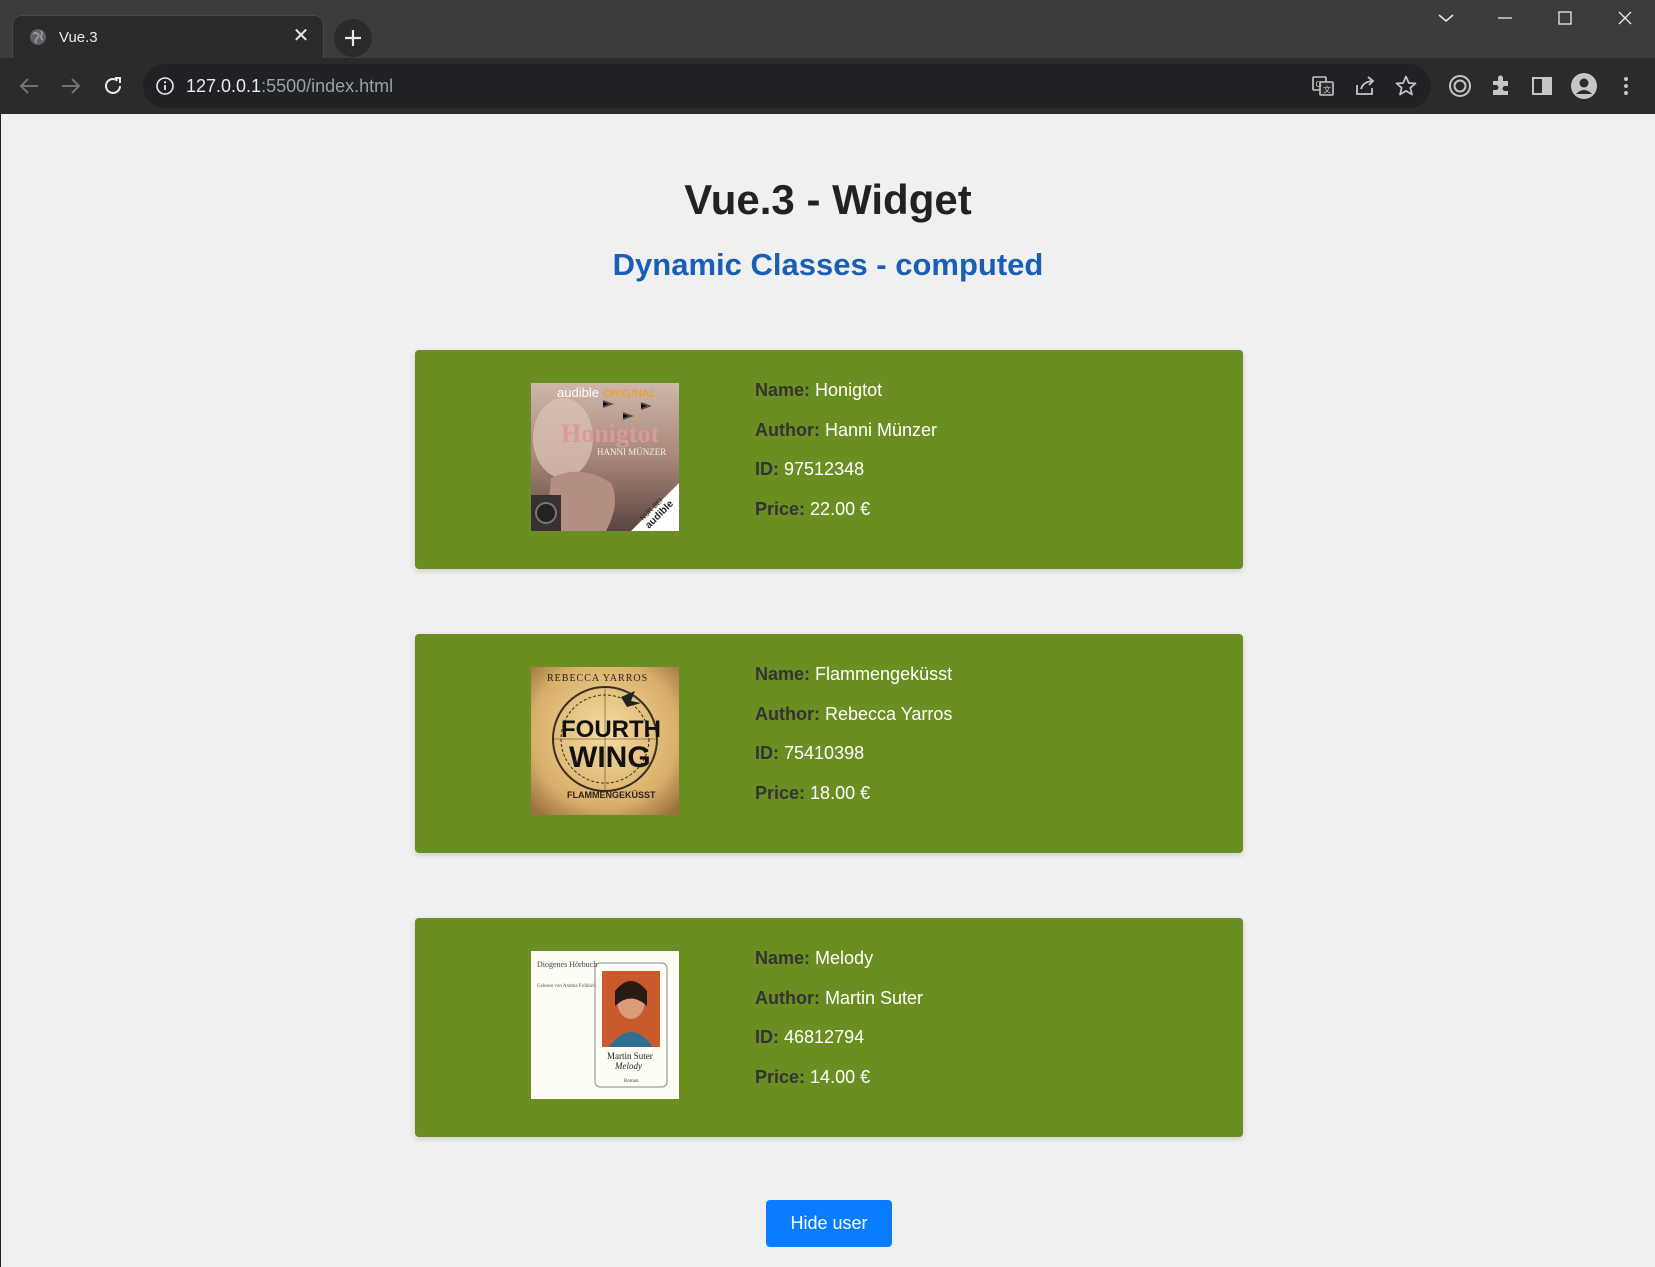  Describe the element at coordinates (1319, 84) in the screenshot. I see `svg-text: G` at that location.